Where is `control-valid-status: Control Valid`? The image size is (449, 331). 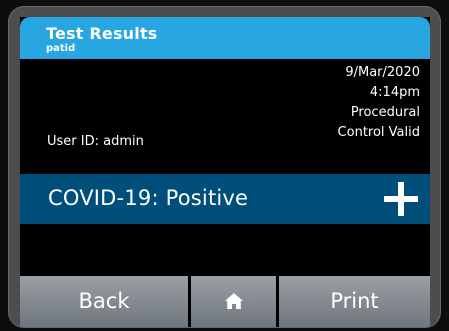 control-valid-status: Control Valid is located at coordinates (378, 132).